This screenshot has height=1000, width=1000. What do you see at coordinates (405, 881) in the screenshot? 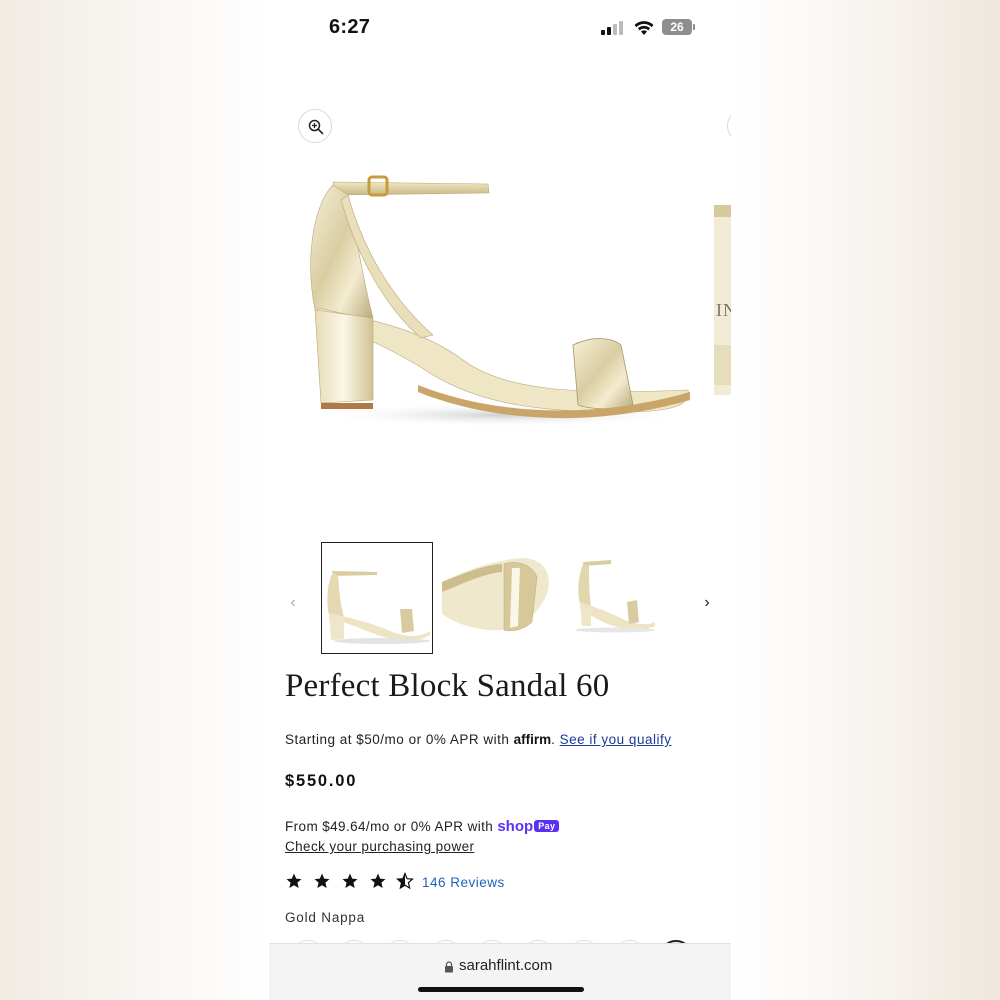
I see `half-star-icon` at bounding box center [405, 881].